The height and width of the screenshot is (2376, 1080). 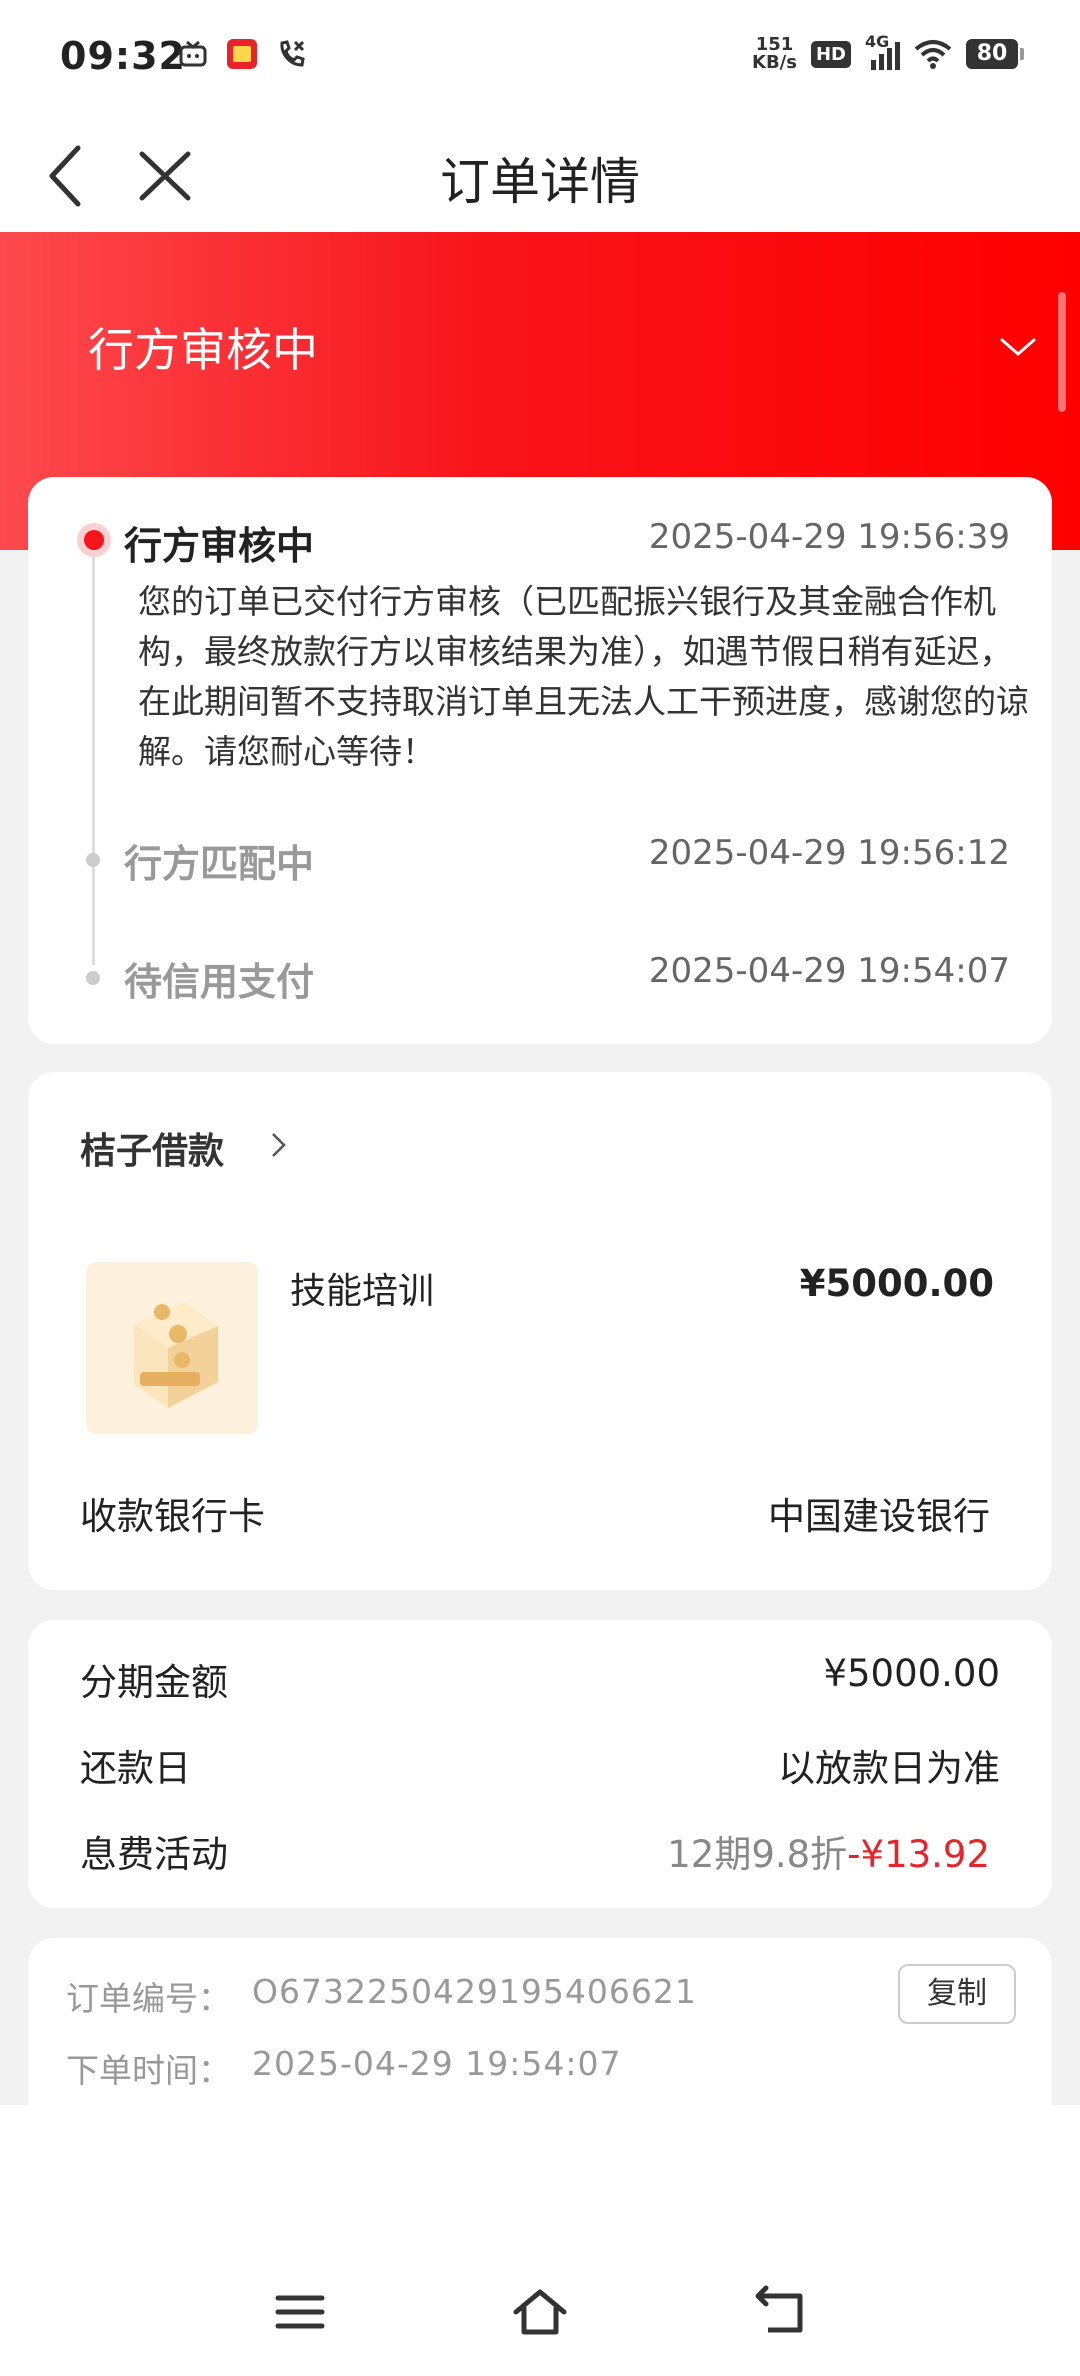 What do you see at coordinates (957, 1994) in the screenshot?
I see `copy-button: 复制` at bounding box center [957, 1994].